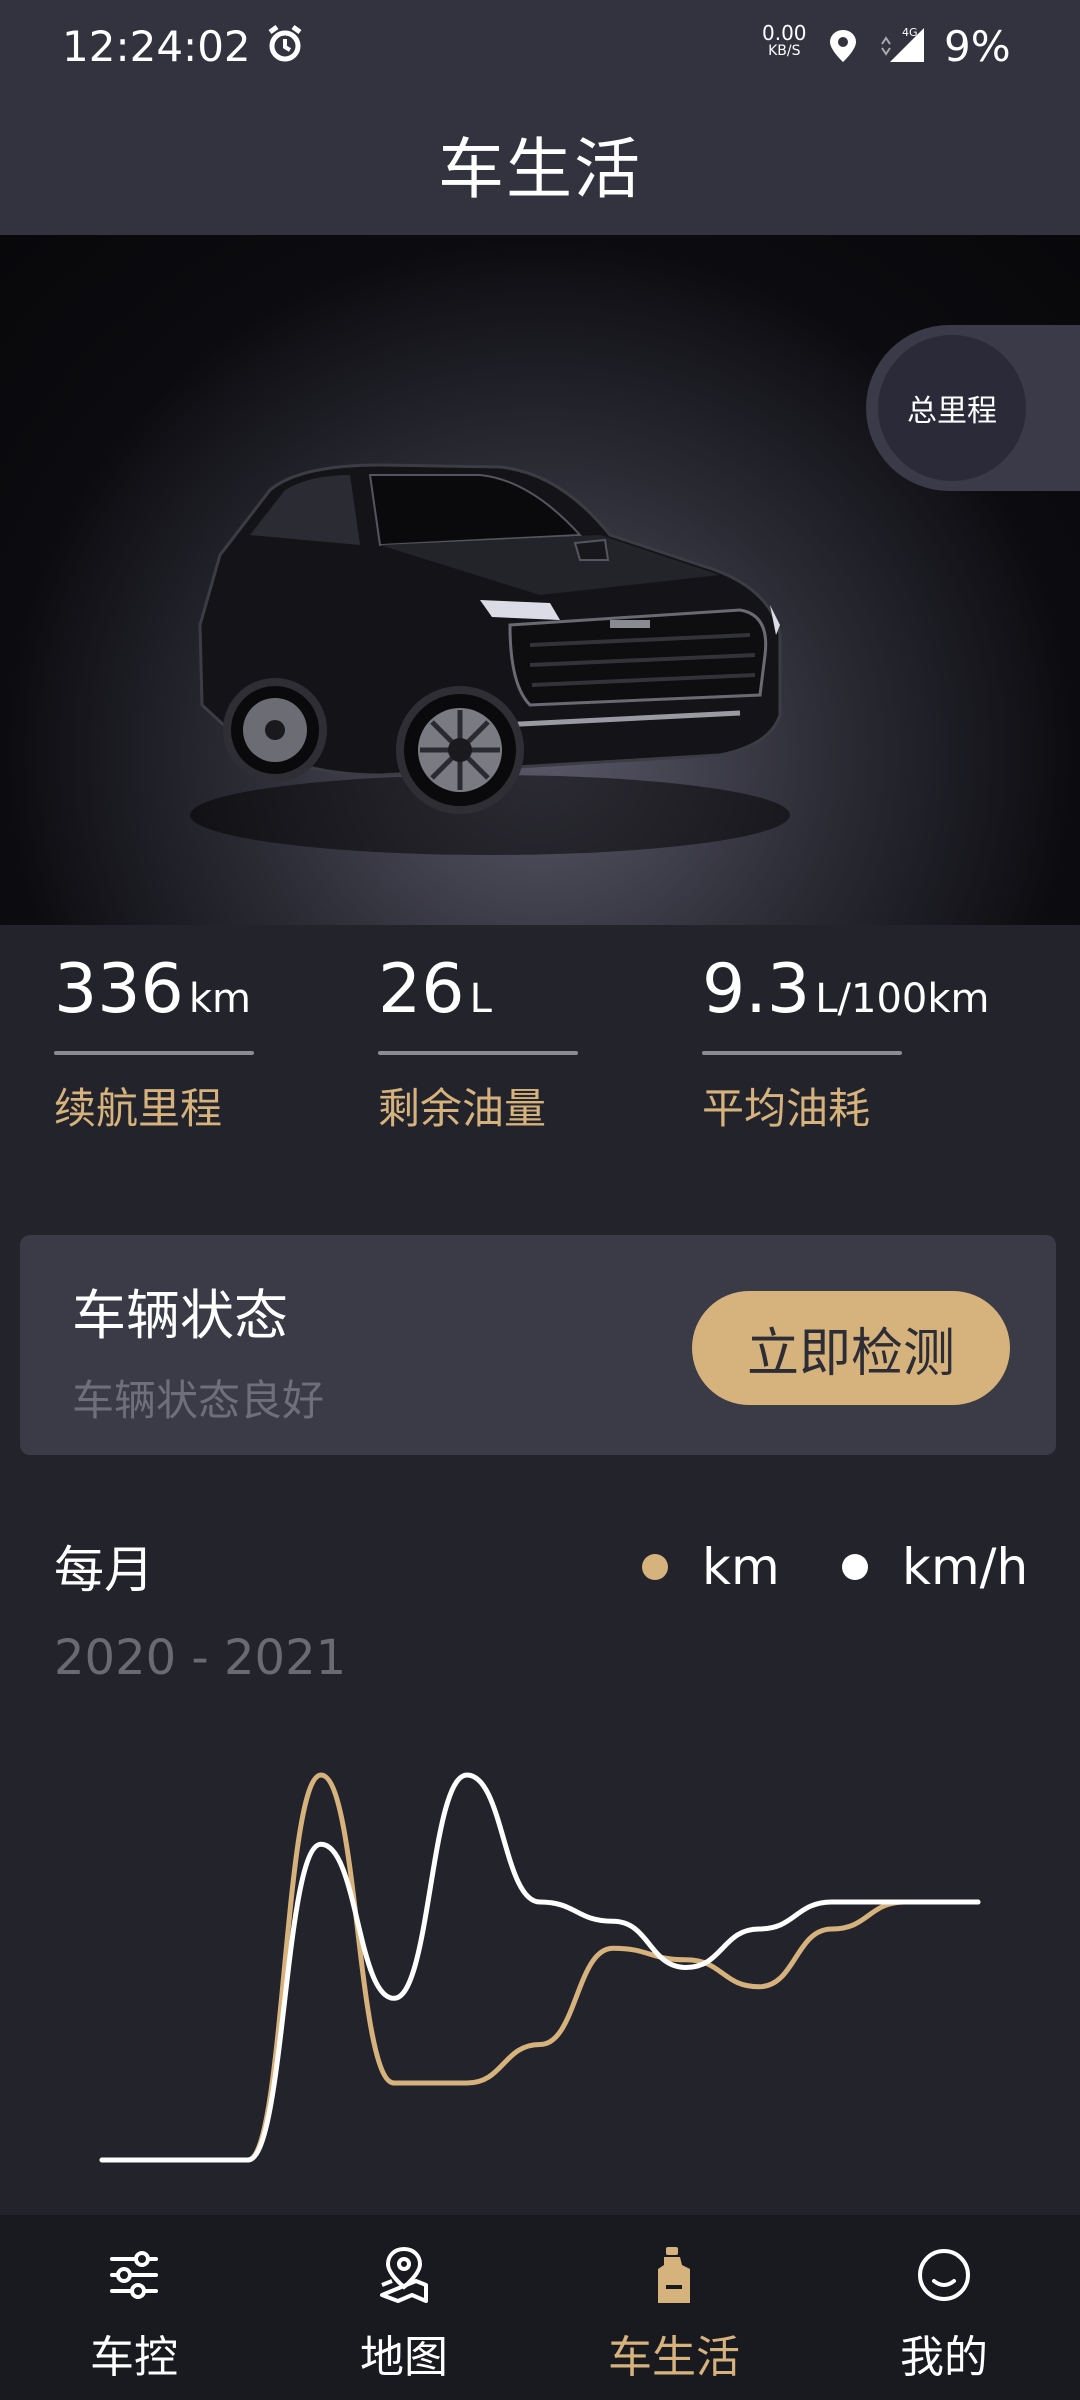 The image size is (1080, 2400). I want to click on sliders-icon, so click(134, 2275).